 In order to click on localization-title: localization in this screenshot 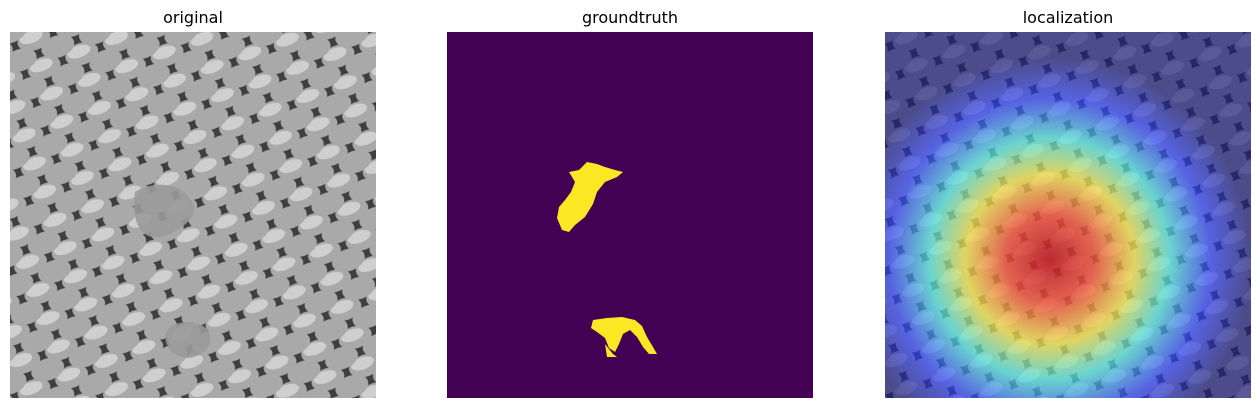, I will do `click(1068, 17)`.